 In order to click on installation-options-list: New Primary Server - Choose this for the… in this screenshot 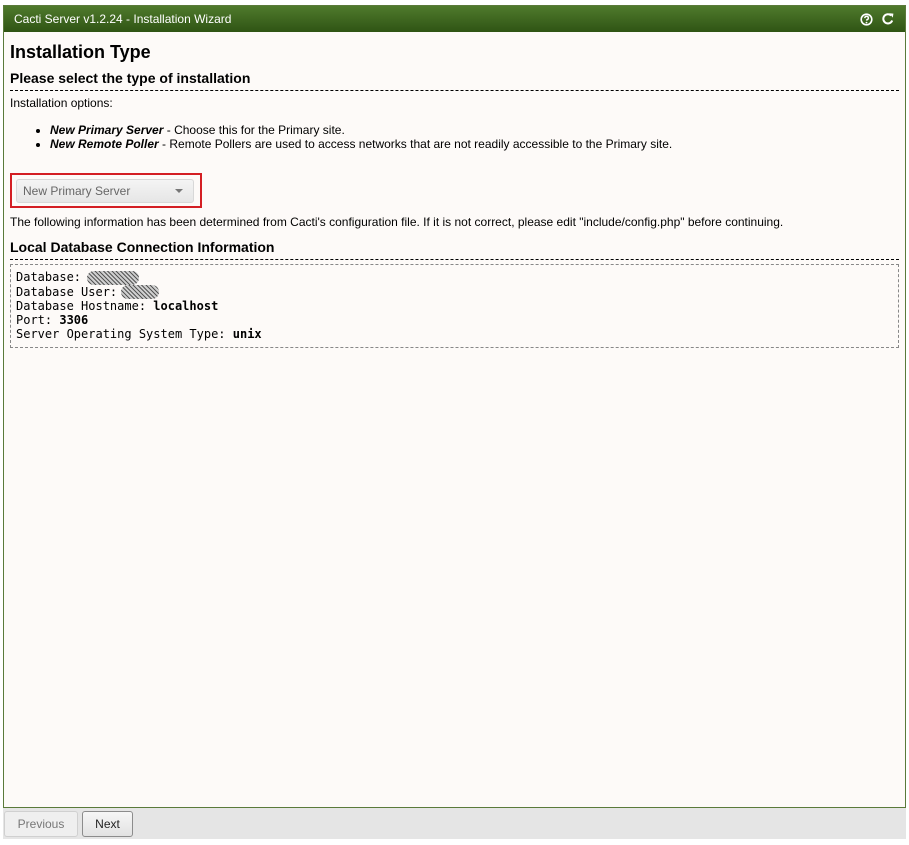, I will do `click(454, 137)`.